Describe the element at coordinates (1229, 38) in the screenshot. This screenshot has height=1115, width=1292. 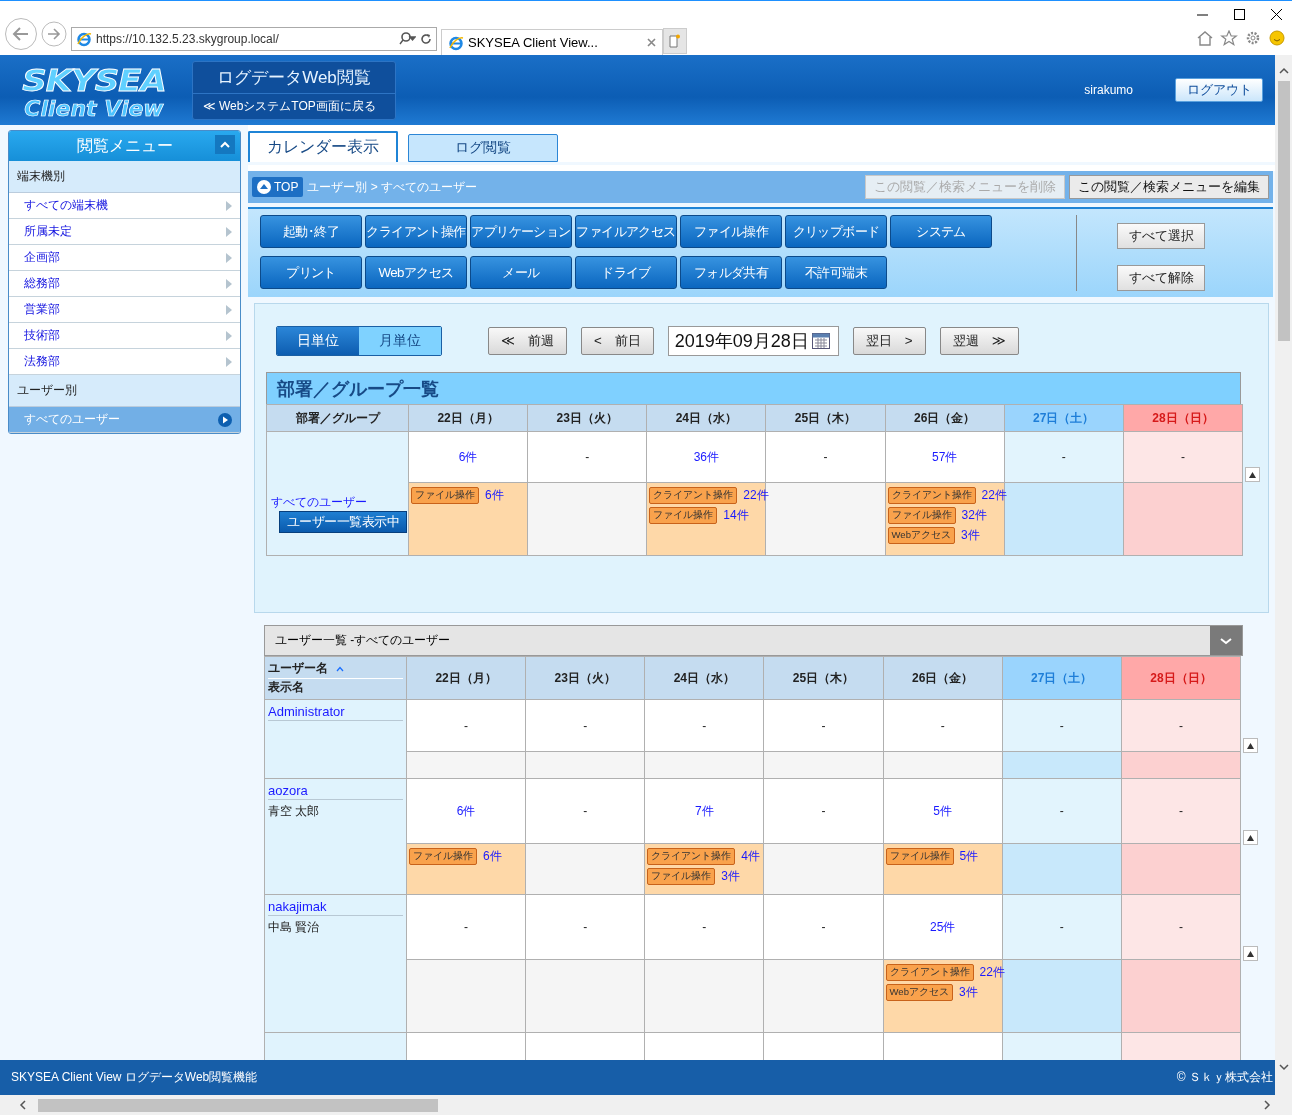
I see `star-icon` at that location.